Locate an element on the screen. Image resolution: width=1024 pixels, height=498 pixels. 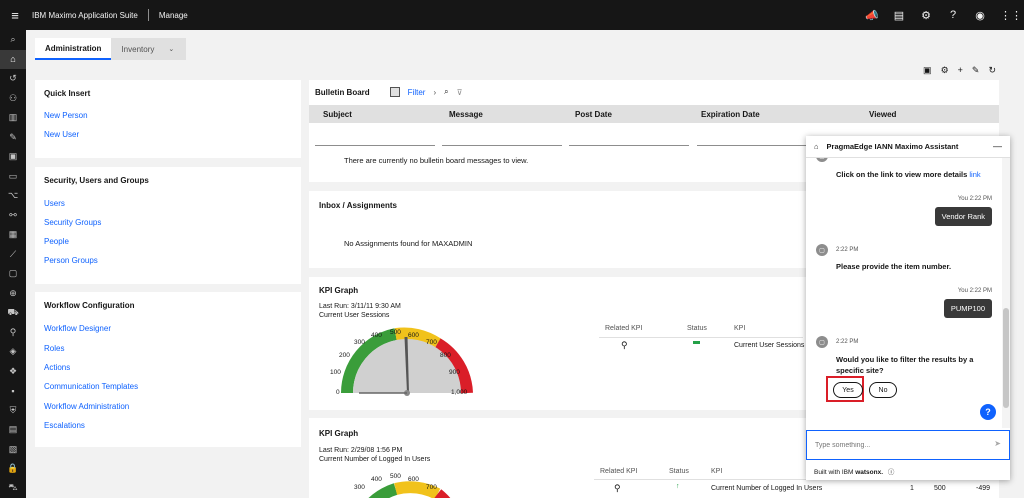
report-icon: ▤ is located at coordinates (13, 430).